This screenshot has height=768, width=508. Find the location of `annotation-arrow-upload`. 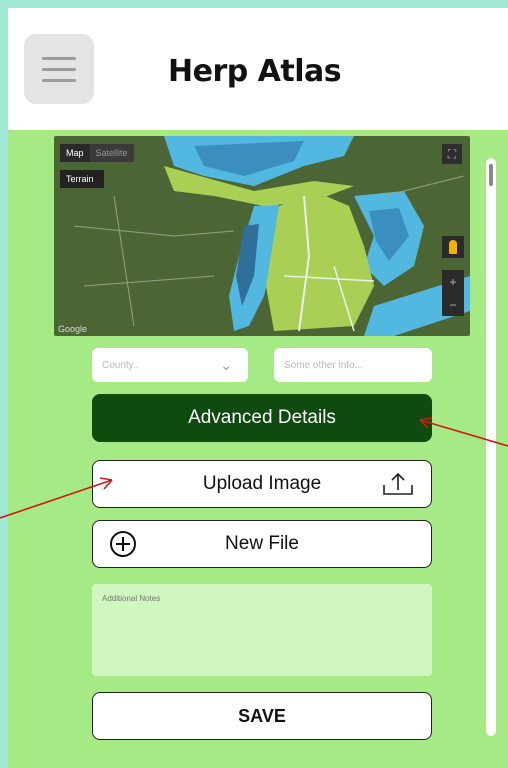

annotation-arrow-upload is located at coordinates (56, 499).